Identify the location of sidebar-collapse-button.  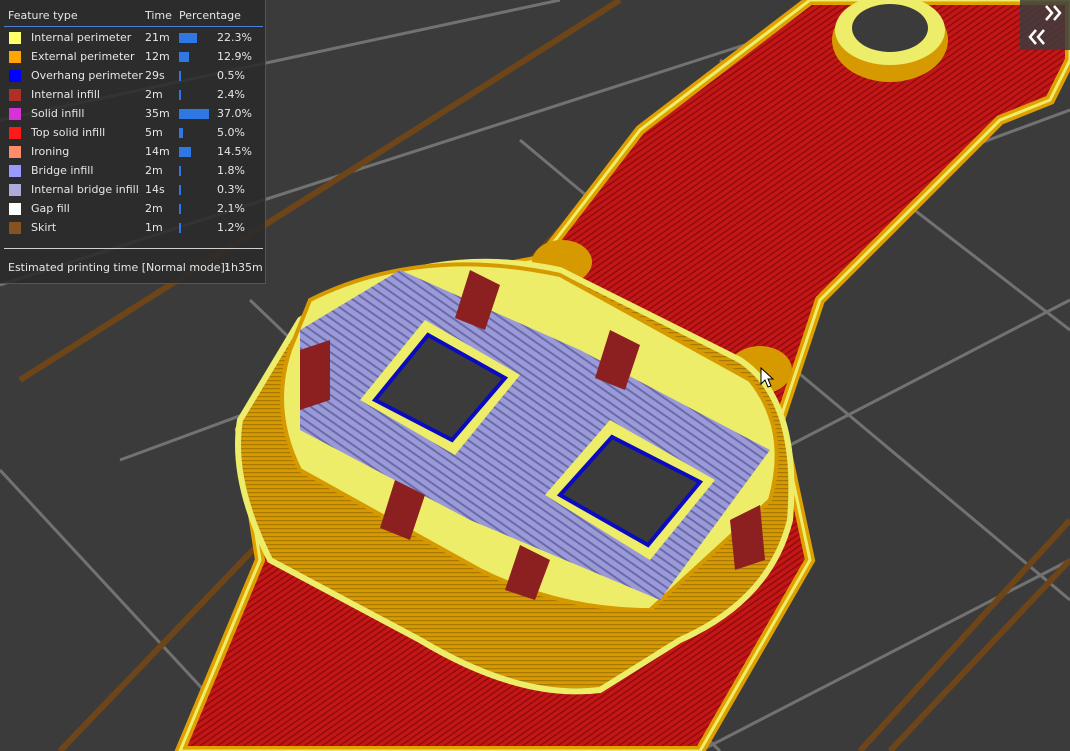
(1045, 25).